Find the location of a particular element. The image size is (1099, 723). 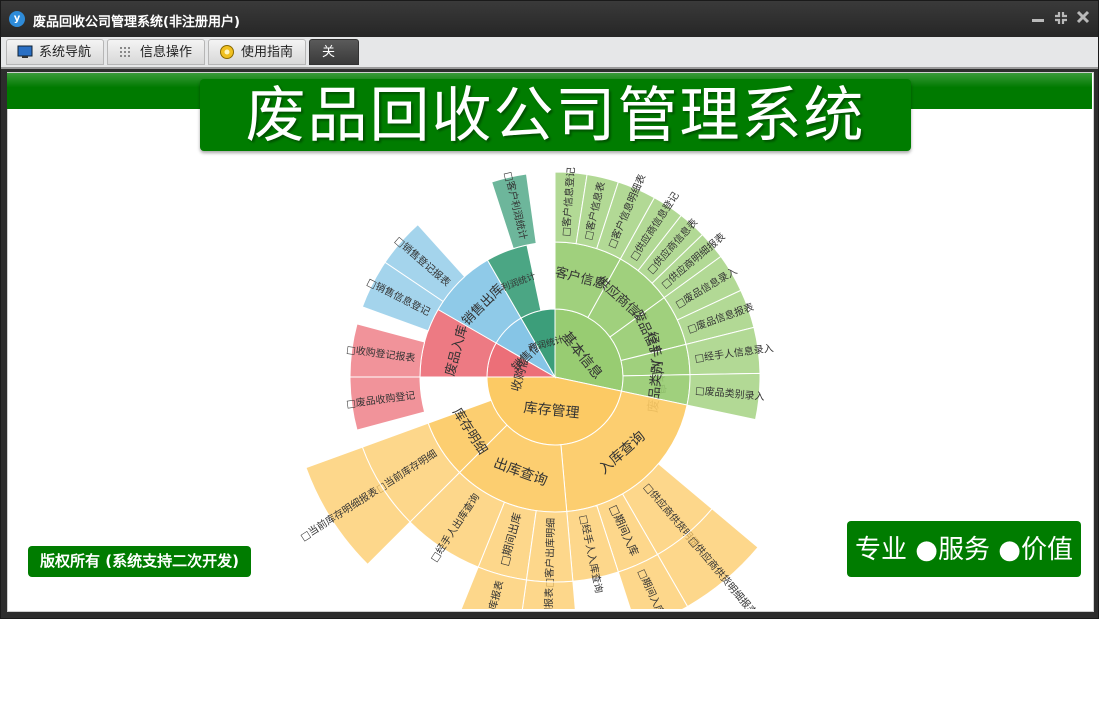

title-bar: y 废品回收公司管理系统(非注册用户) is located at coordinates (549, 19).